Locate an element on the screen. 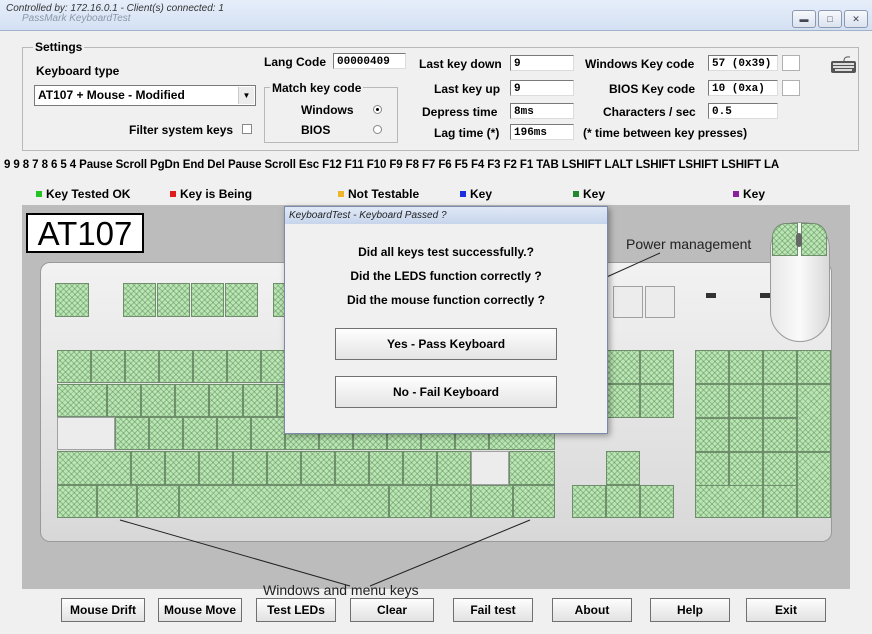 The height and width of the screenshot is (634, 872). key-right-win is located at coordinates (451, 501).